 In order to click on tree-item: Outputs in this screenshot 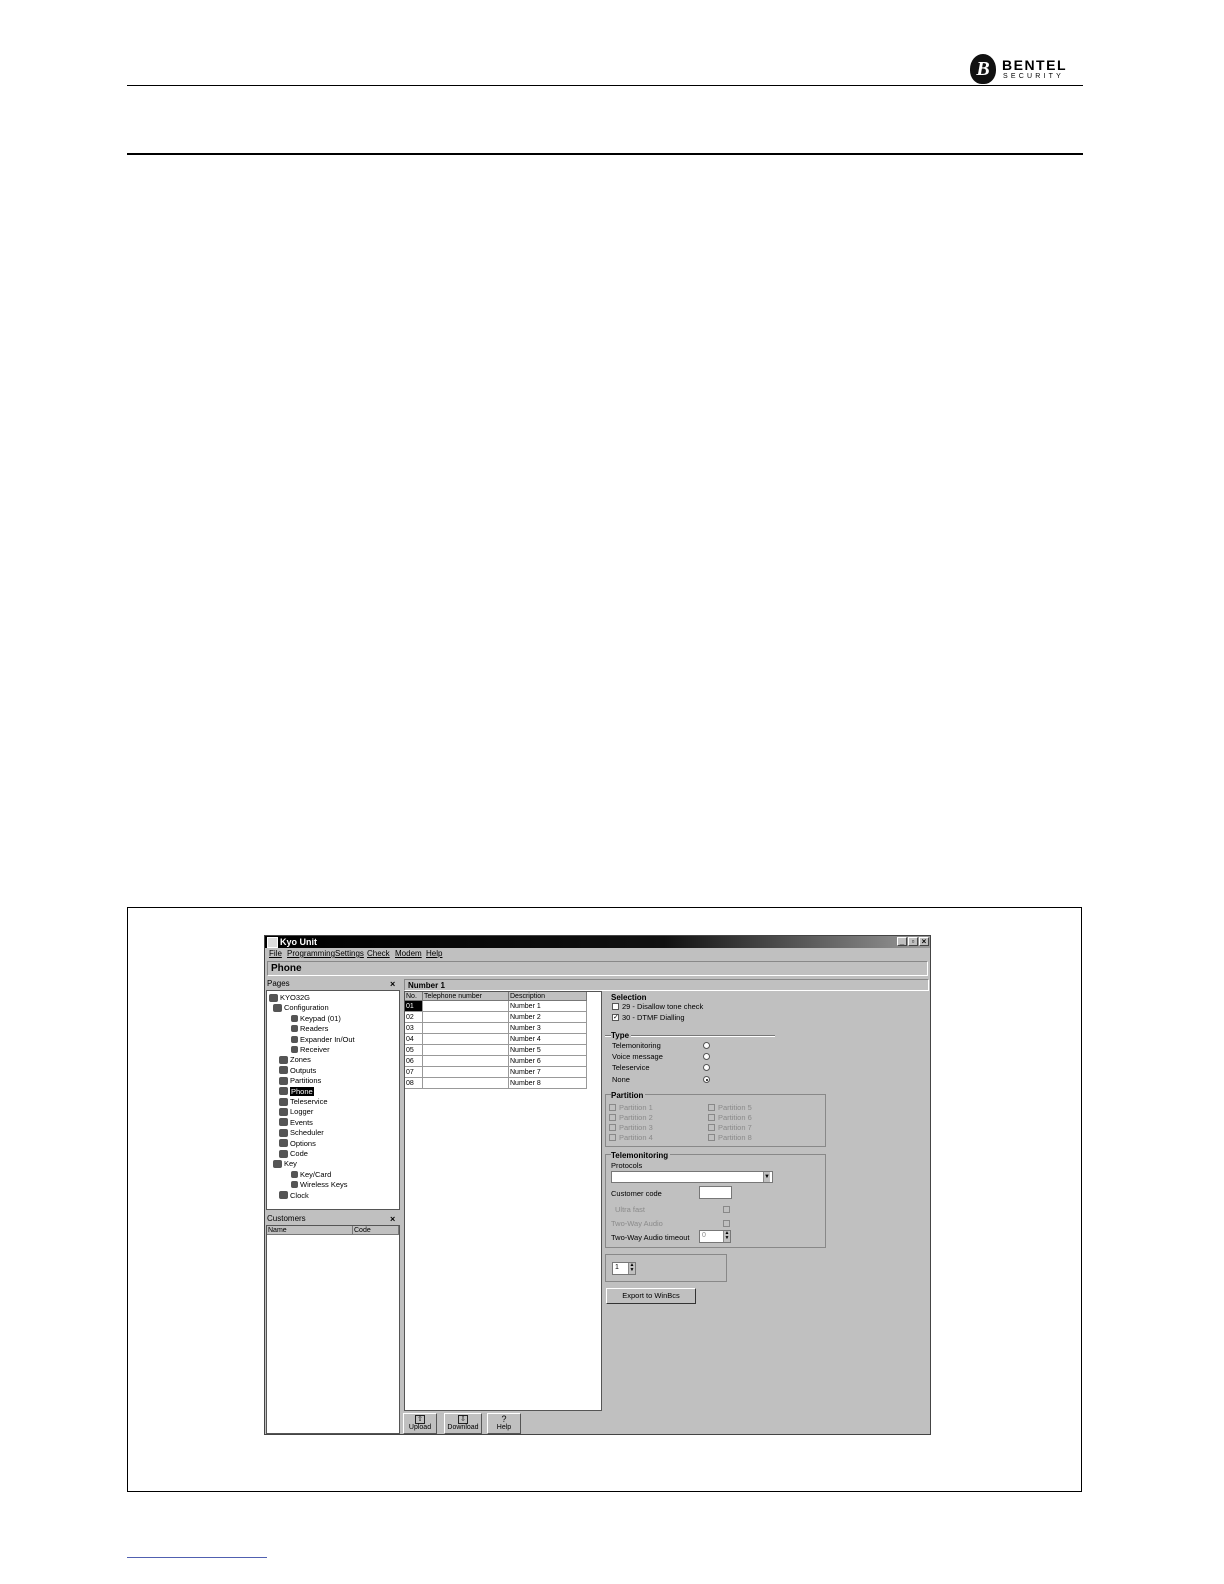, I will do `click(297, 1070)`.